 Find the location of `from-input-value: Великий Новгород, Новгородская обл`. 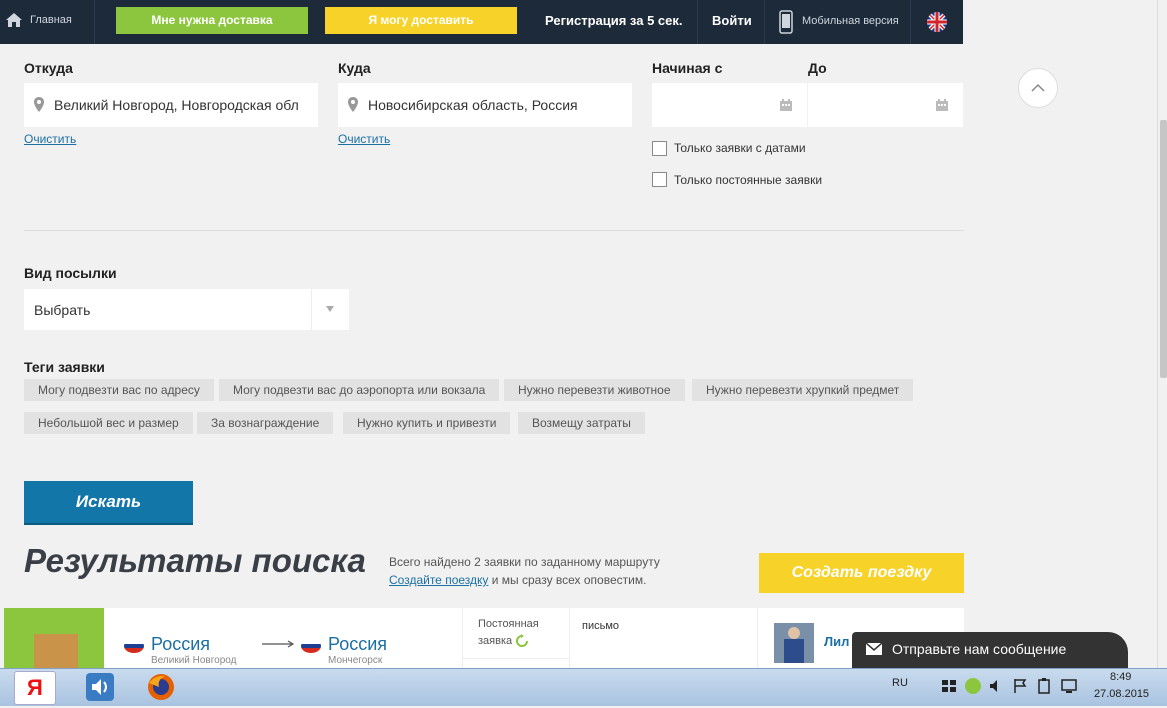

from-input-value: Великий Новгород, Новгородская обл is located at coordinates (176, 105).